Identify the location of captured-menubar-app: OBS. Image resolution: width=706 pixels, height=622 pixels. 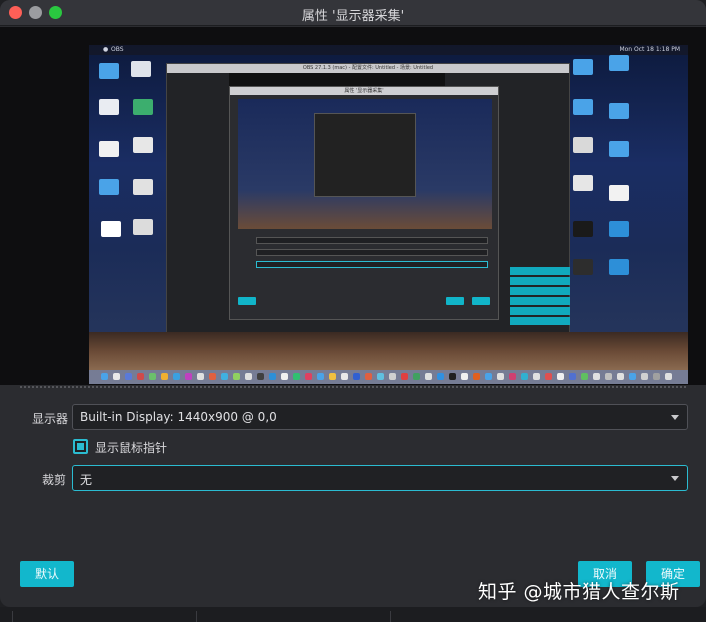
(117, 49).